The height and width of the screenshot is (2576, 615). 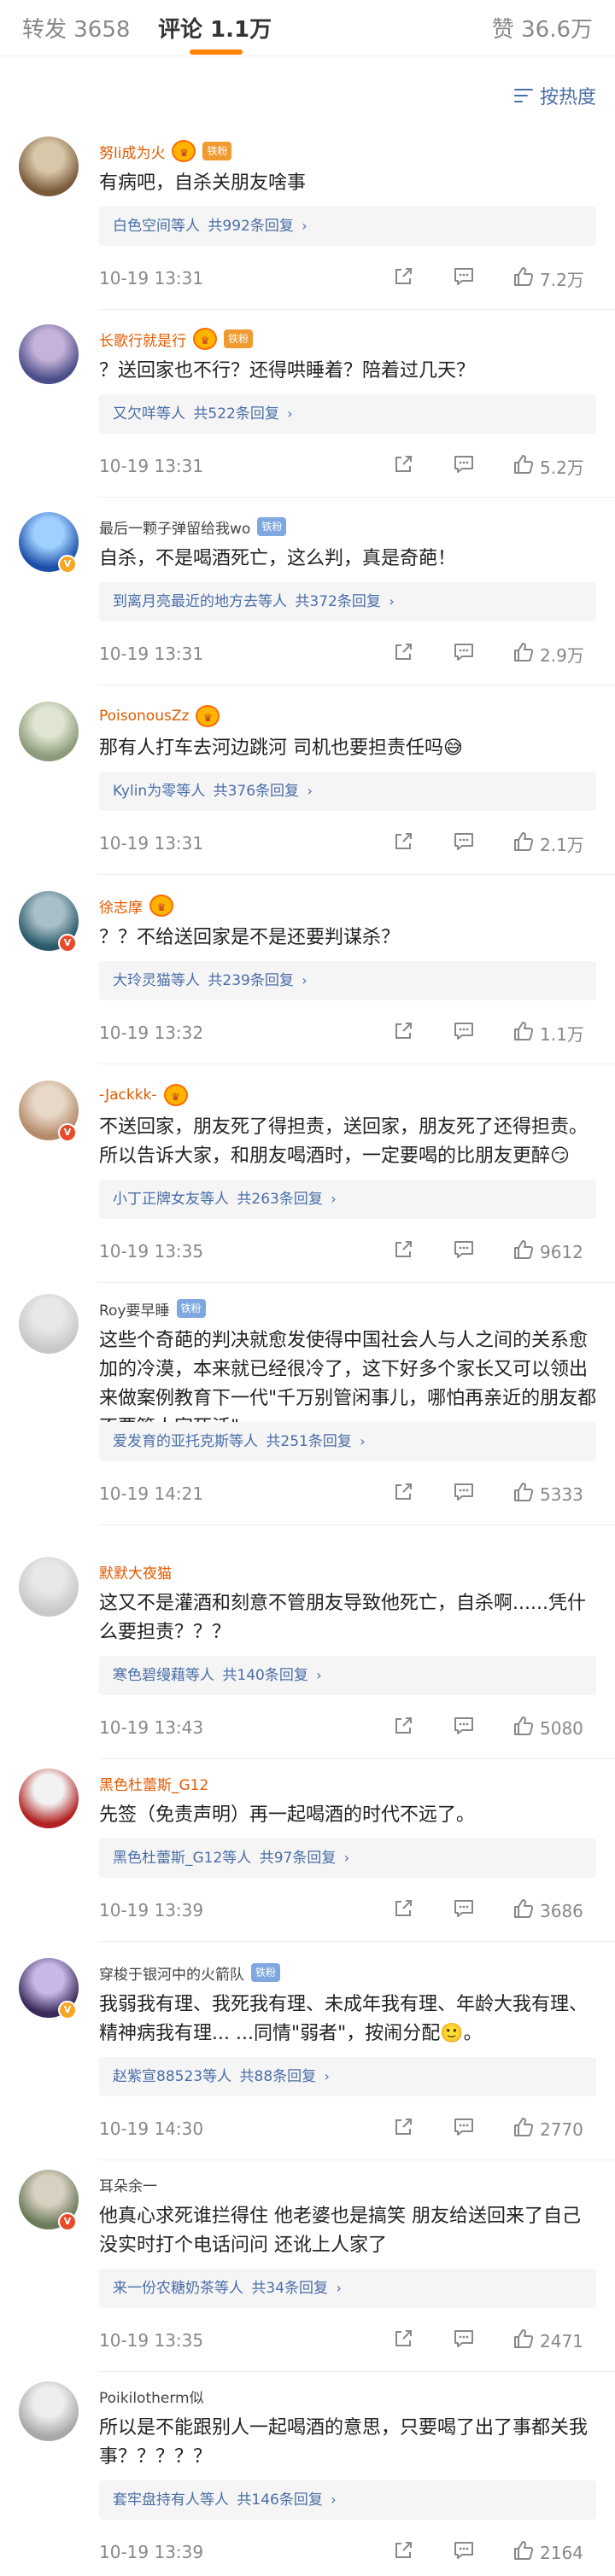 I want to click on username: 最后一颗子弹留给我wo, so click(x=174, y=527).